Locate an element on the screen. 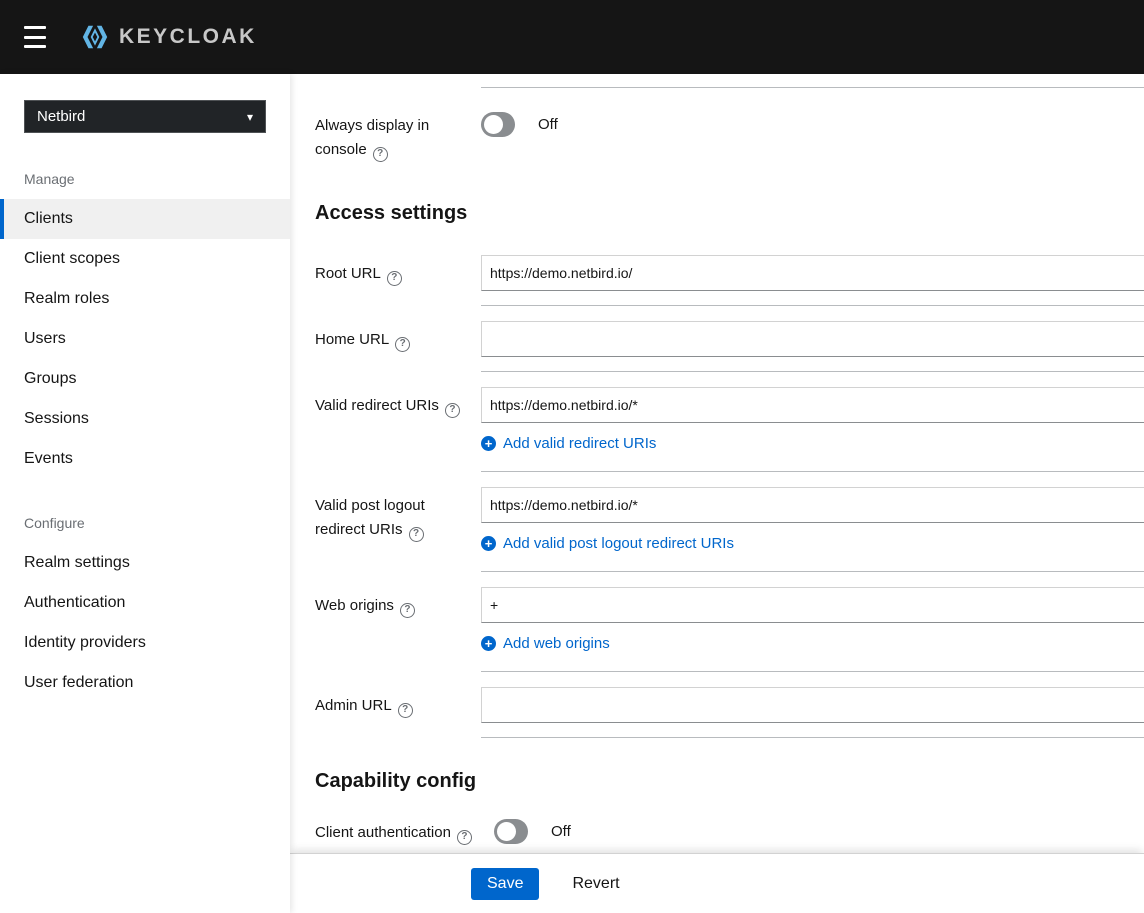 Image resolution: width=1144 pixels, height=913 pixels. keycloak-logo-icon is located at coordinates (95, 37).